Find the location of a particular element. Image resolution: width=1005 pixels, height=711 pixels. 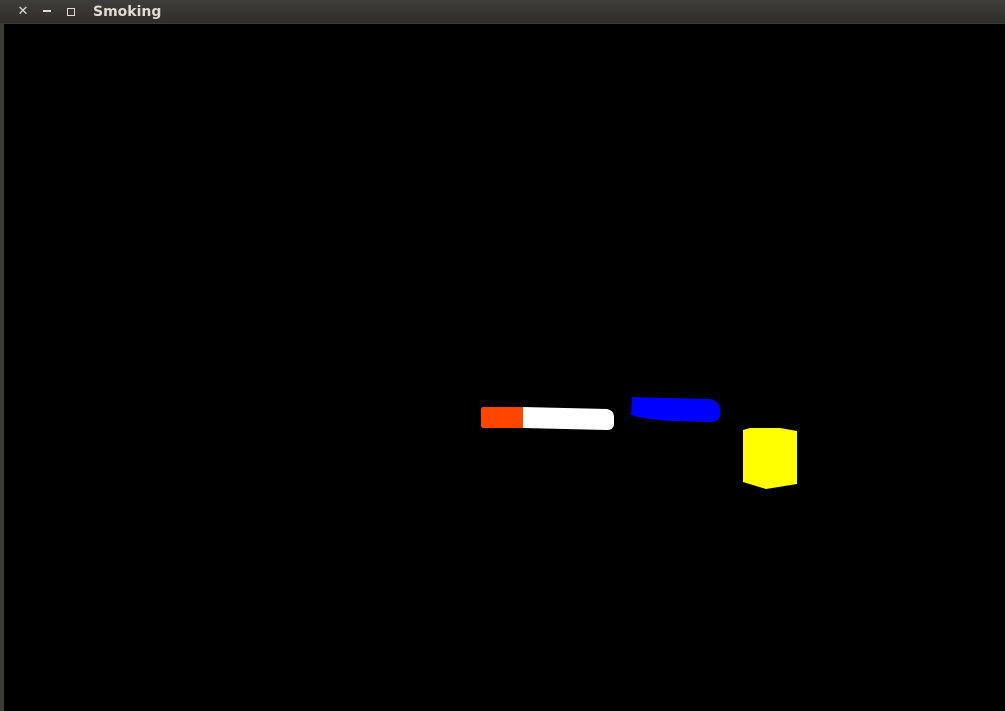

close-button: ✕ is located at coordinates (23, 11).